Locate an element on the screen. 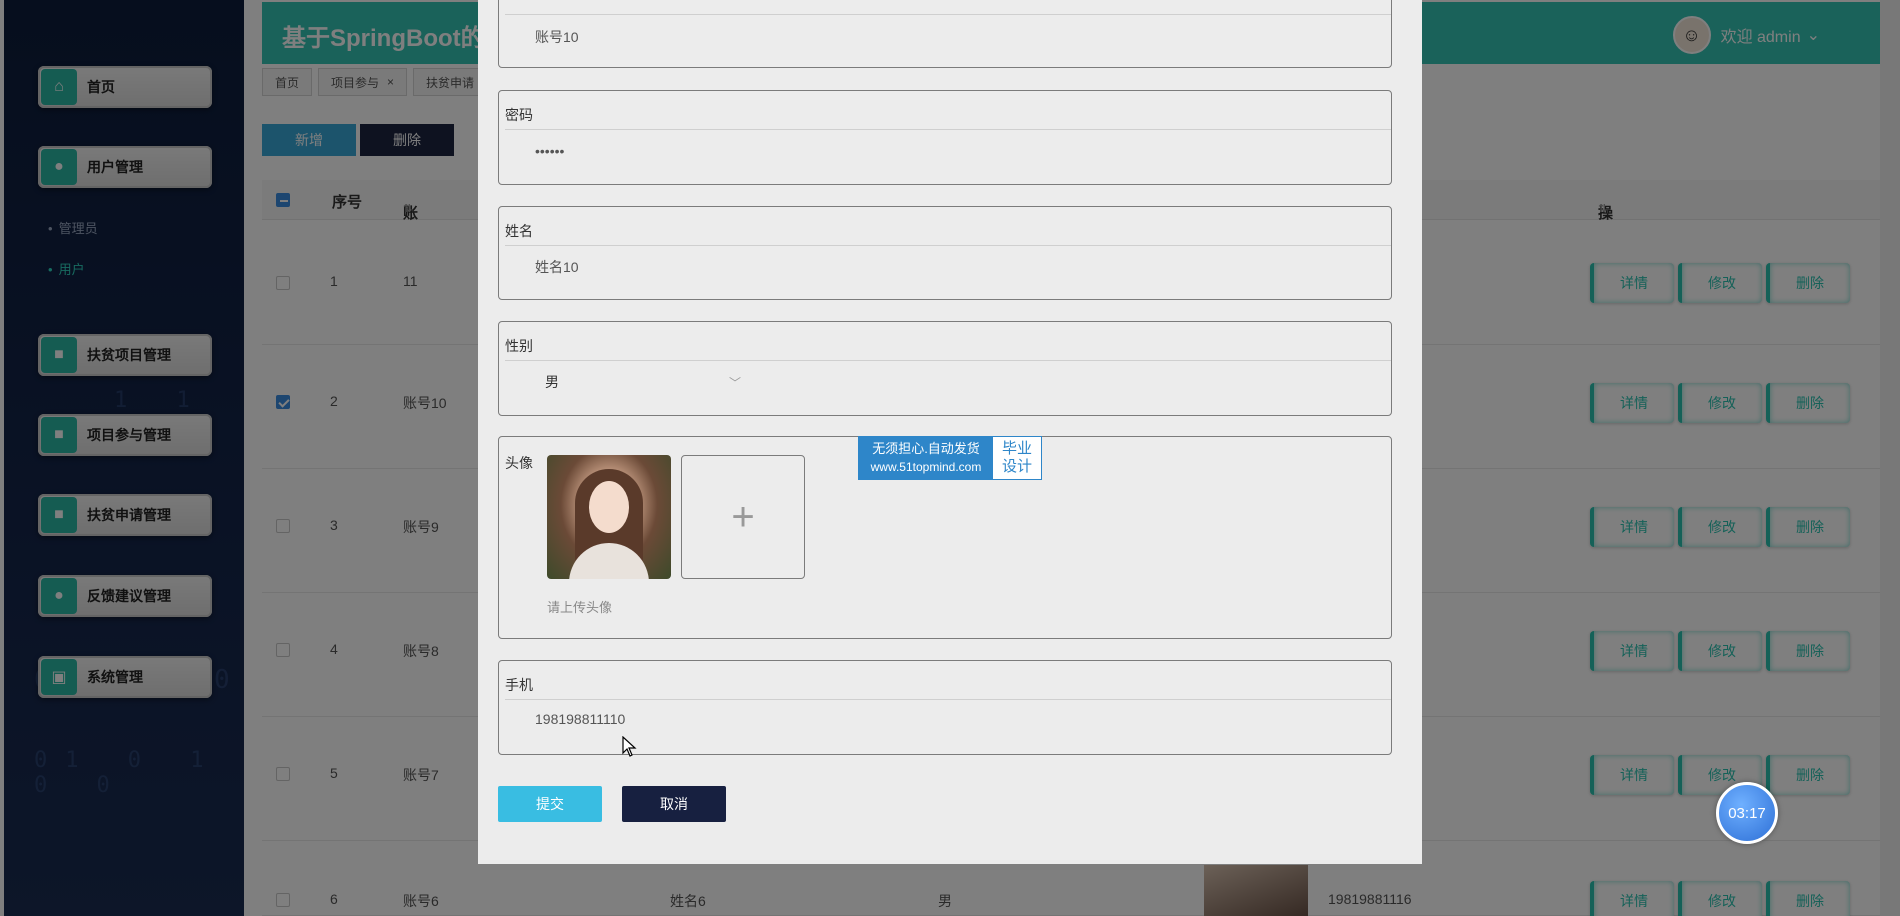 The width and height of the screenshot is (1900, 916). password-input: •••••• is located at coordinates (549, 151).